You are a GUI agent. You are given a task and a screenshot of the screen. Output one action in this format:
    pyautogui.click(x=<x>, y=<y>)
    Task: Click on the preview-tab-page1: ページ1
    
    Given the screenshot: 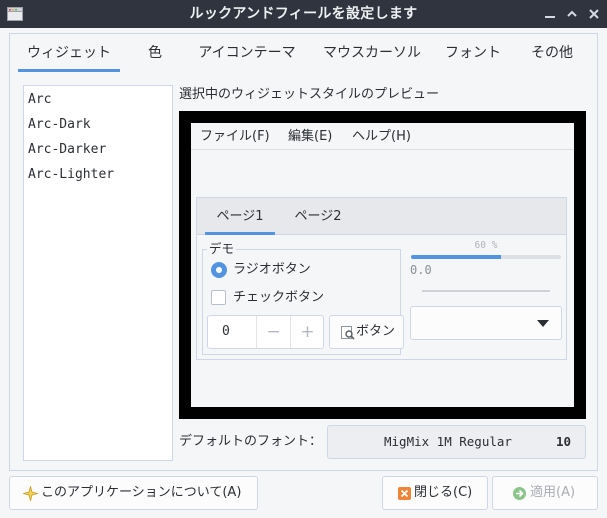 What is the action you would take?
    pyautogui.click(x=240, y=216)
    